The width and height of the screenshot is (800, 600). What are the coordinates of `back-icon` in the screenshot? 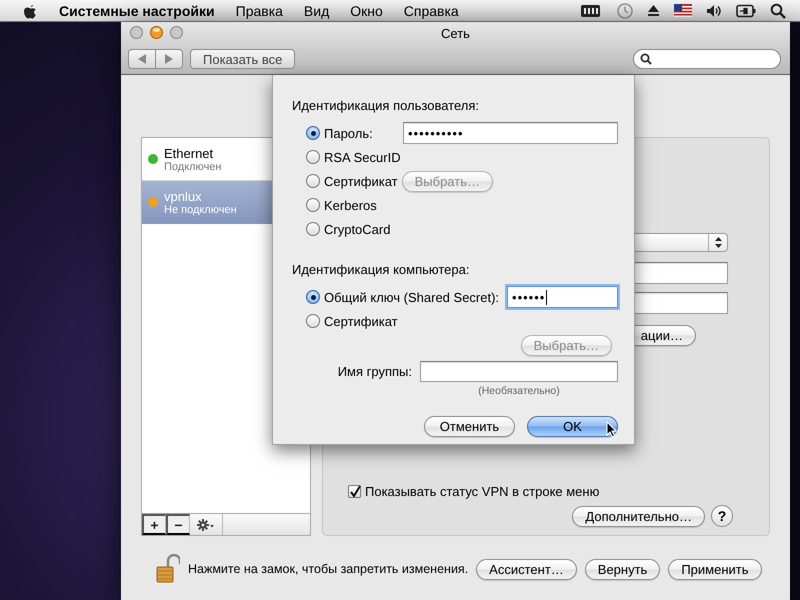 It's located at (142, 59).